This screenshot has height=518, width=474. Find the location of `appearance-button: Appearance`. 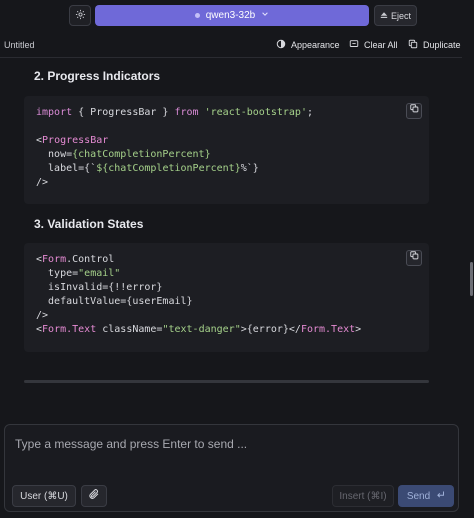

appearance-button: Appearance is located at coordinates (308, 45).